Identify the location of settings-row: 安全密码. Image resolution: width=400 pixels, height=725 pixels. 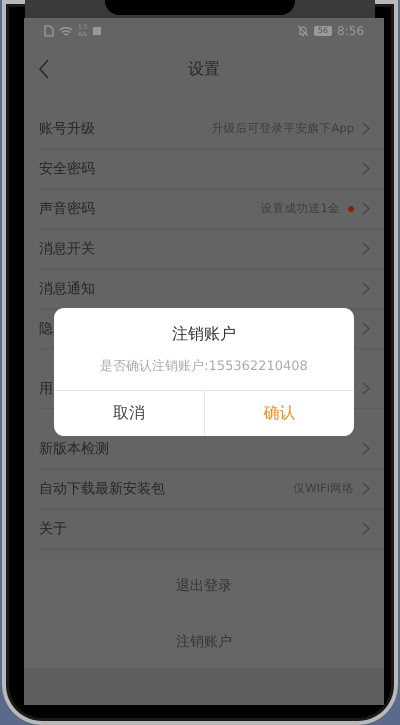
(211, 169).